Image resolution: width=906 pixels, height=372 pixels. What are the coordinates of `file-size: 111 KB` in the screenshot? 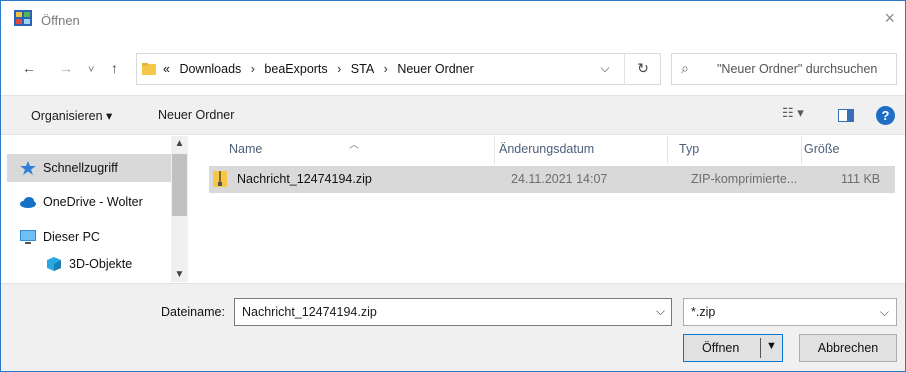 It's located at (861, 179).